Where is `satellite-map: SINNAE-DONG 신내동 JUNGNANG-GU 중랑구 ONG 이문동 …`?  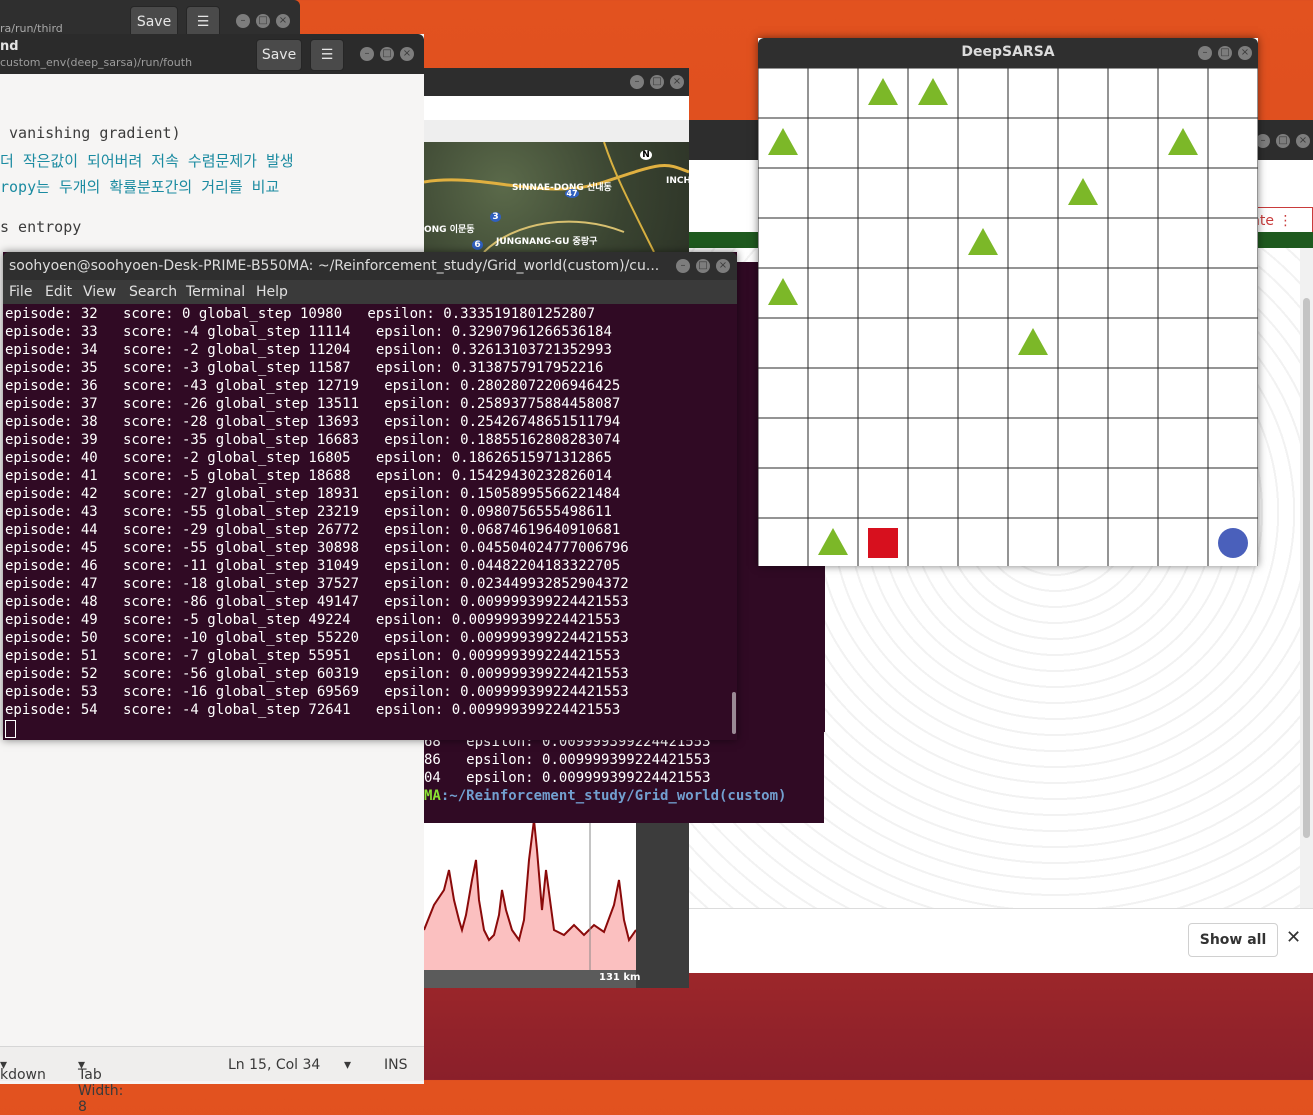
satellite-map: SINNAE-DONG 신내동 JUNGNANG-GU 중랑구 ONG 이문동 … is located at coordinates (556, 197).